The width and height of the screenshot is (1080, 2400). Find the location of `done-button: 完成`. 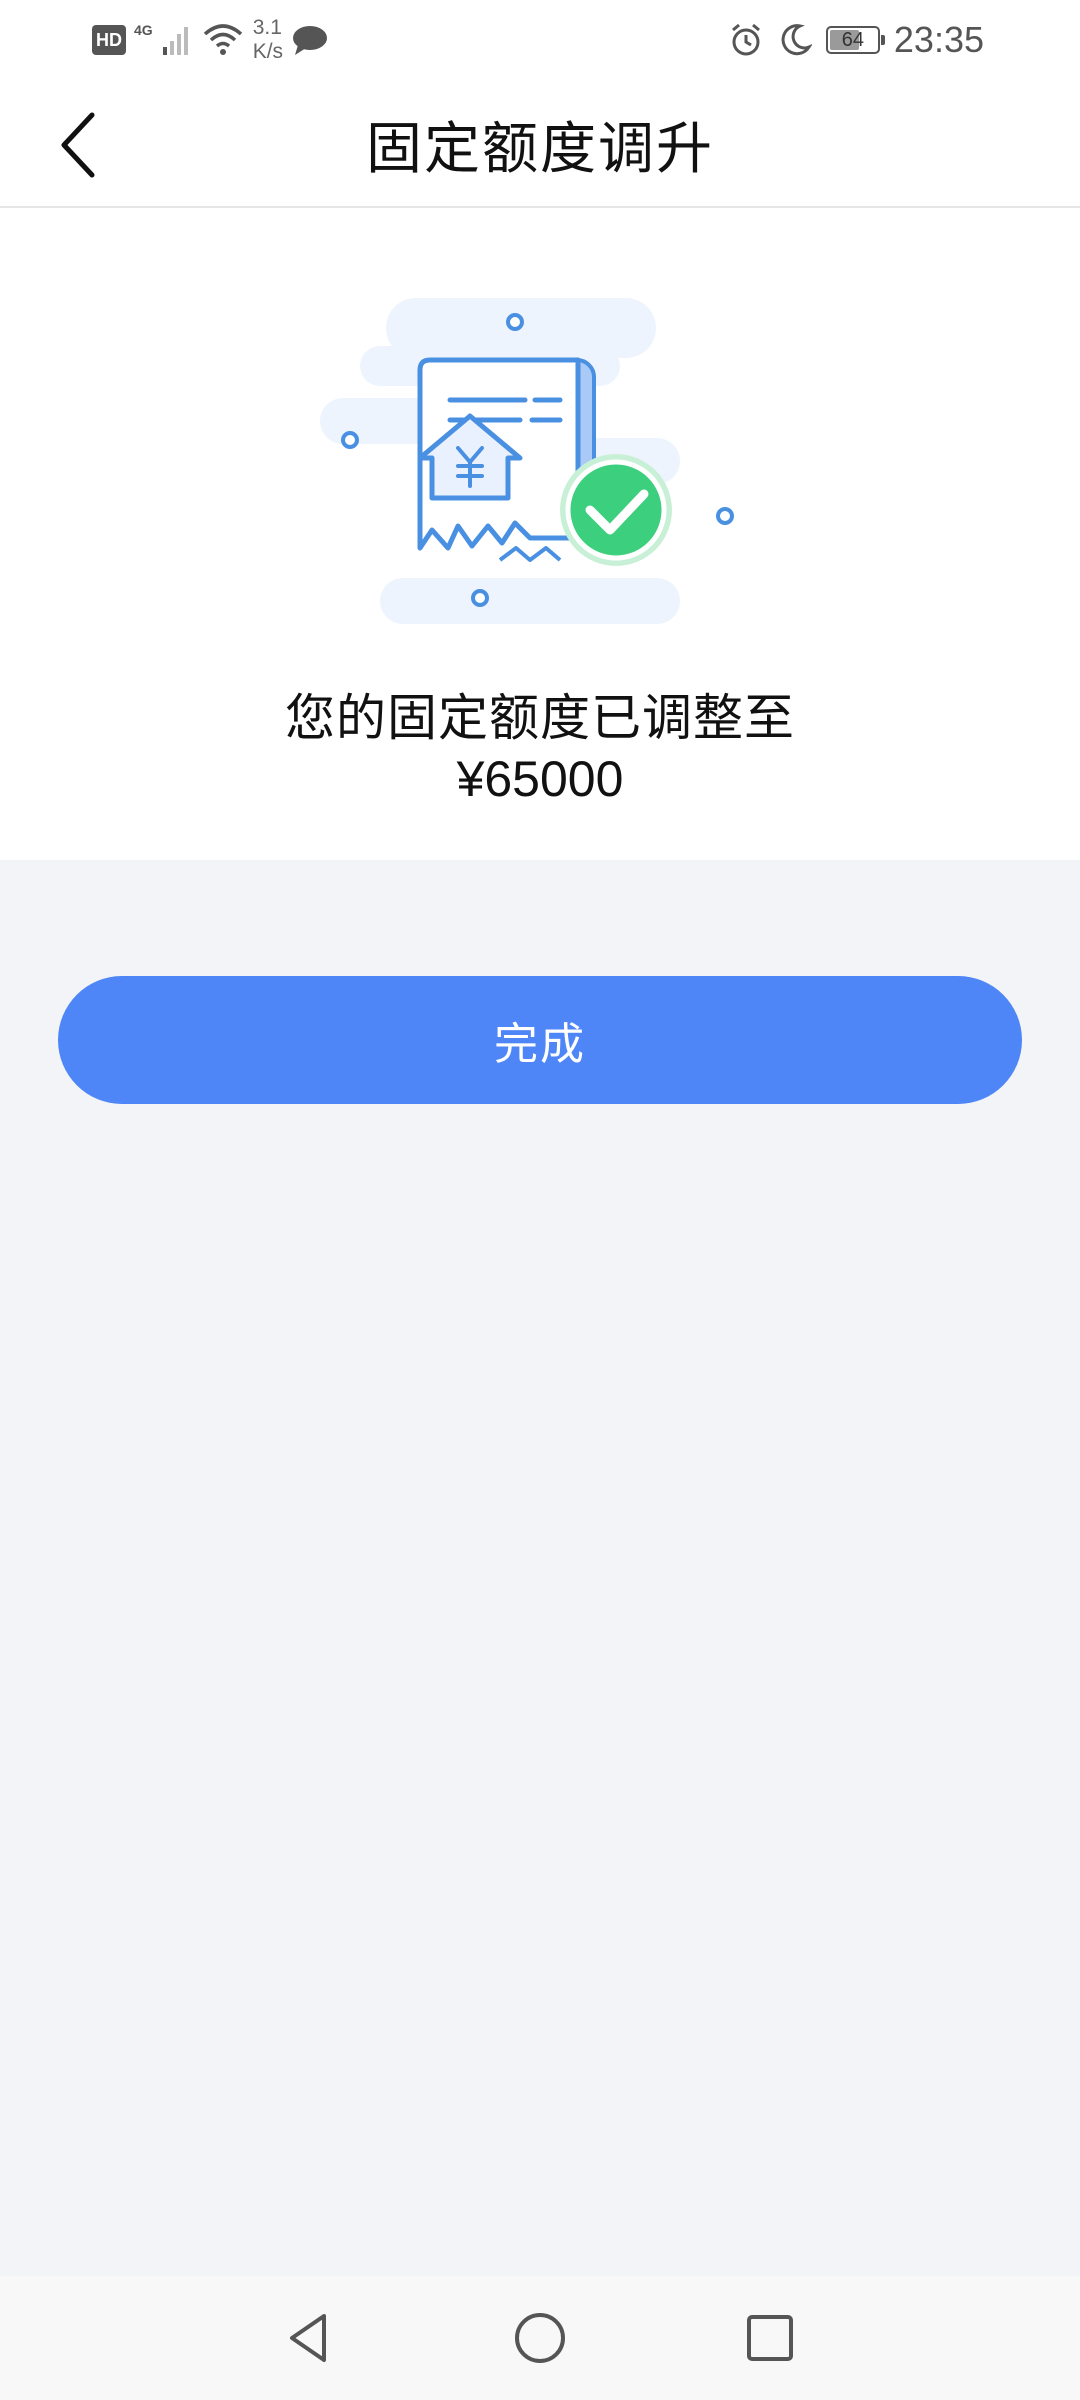

done-button: 完成 is located at coordinates (540, 1040).